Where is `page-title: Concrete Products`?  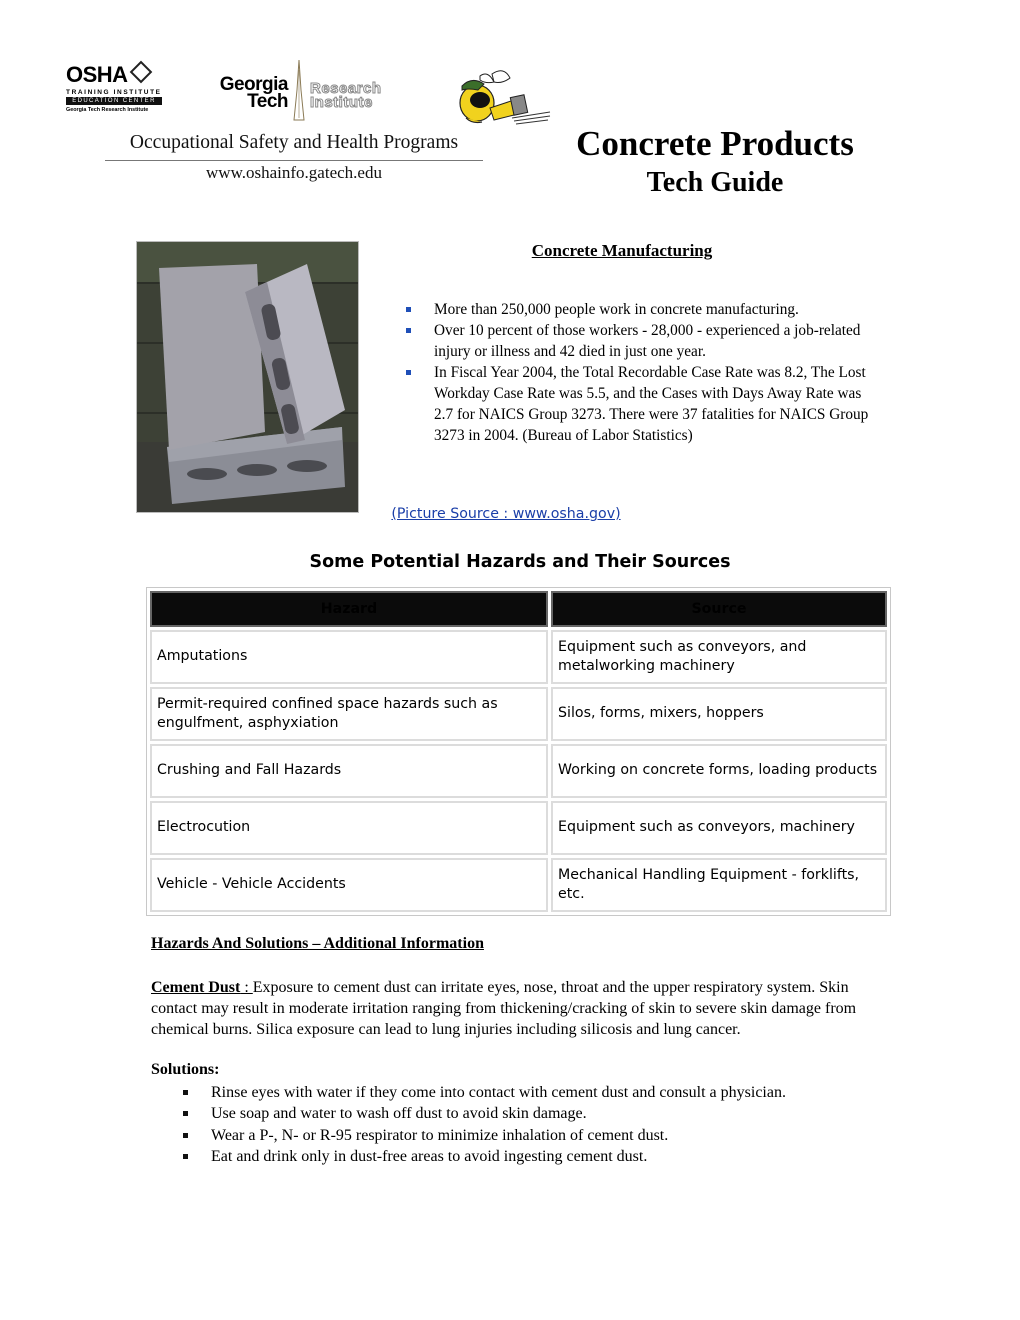 page-title: Concrete Products is located at coordinates (715, 143).